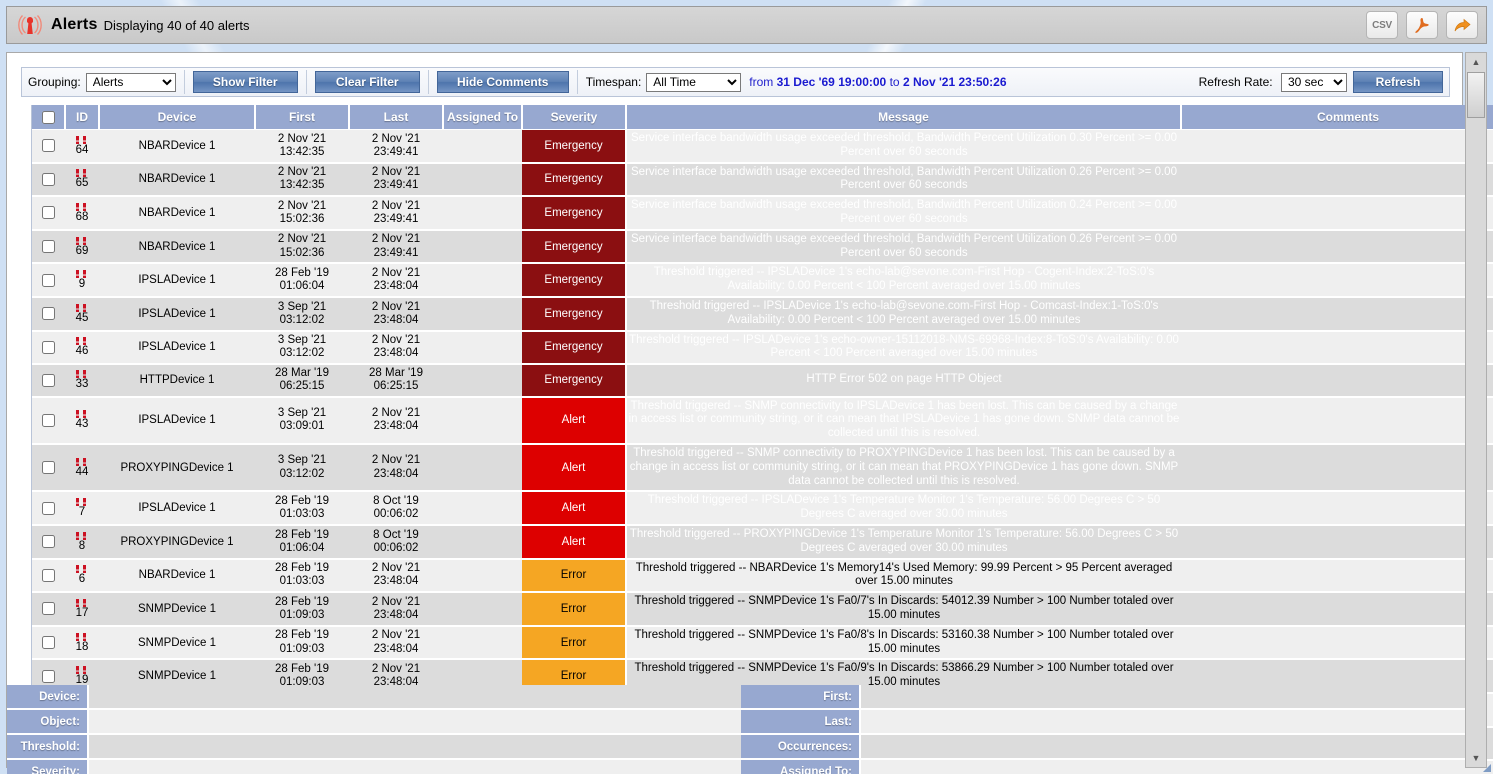 Image resolution: width=1493 pixels, height=774 pixels. I want to click on csv-export-button: CSV, so click(1382, 25).